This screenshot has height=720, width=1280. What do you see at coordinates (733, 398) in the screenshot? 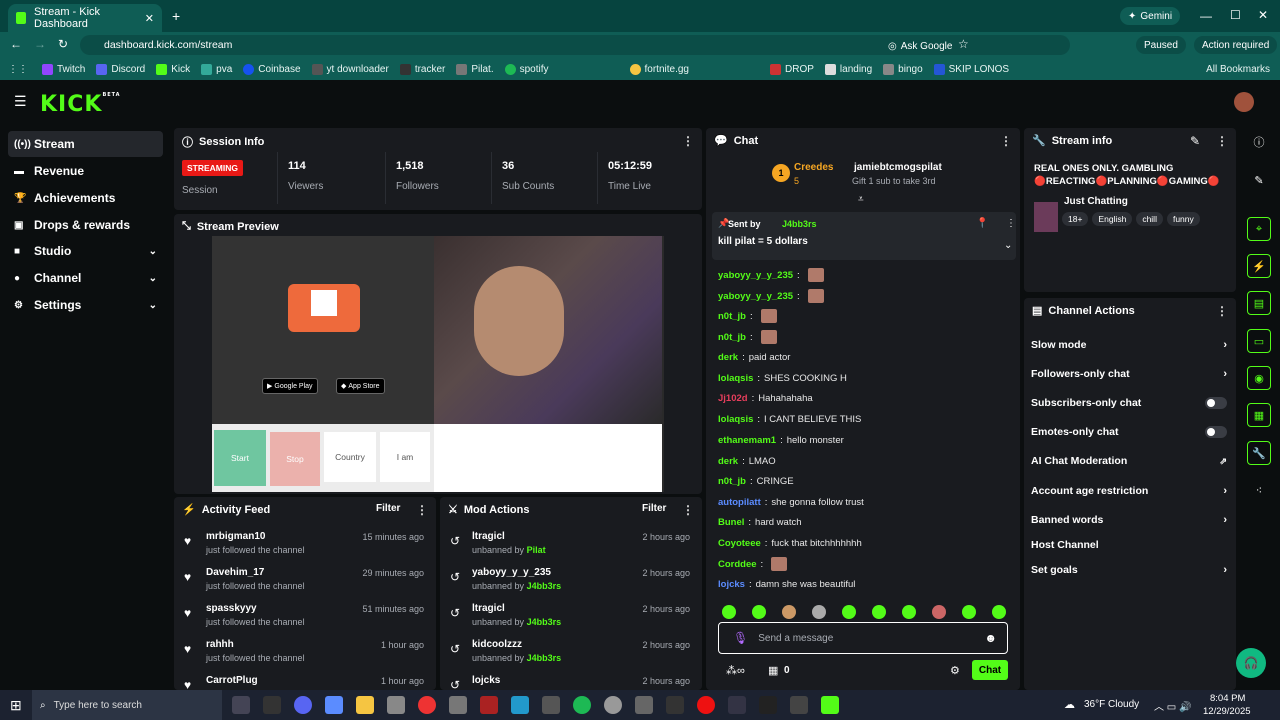
I see `chat-username: Jj102d` at bounding box center [733, 398].